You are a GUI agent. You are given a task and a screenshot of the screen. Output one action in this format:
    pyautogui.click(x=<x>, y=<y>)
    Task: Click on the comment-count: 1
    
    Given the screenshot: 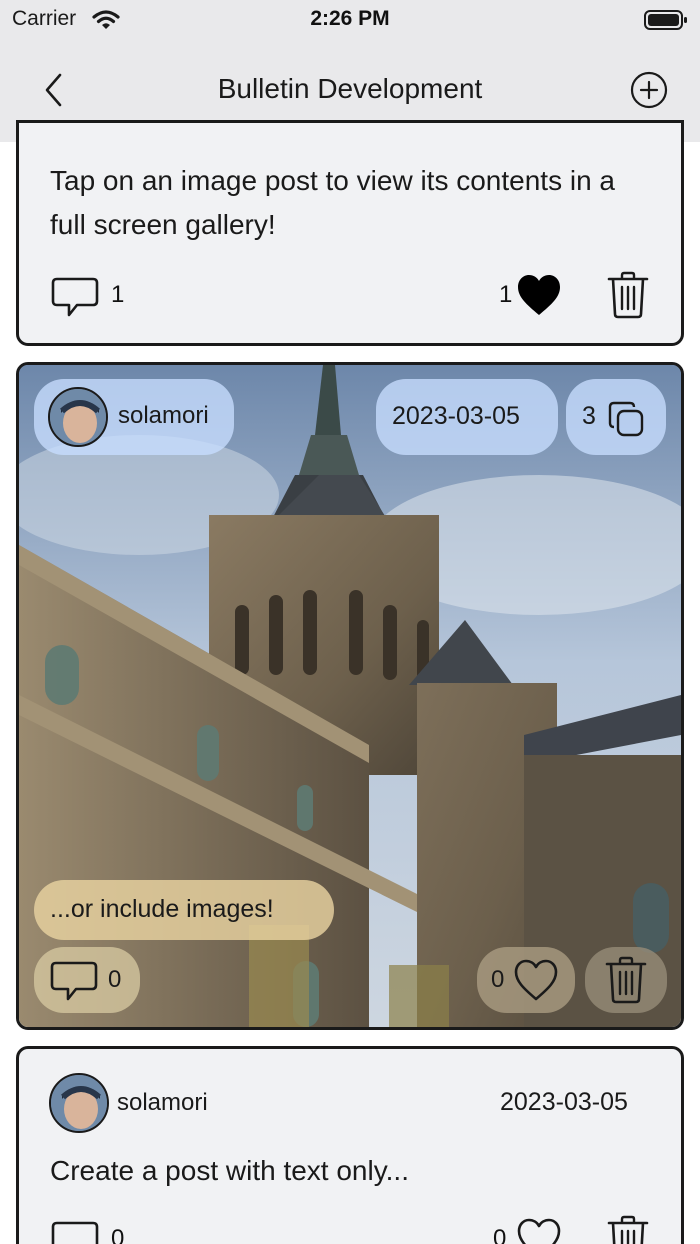 What is the action you would take?
    pyautogui.click(x=118, y=294)
    